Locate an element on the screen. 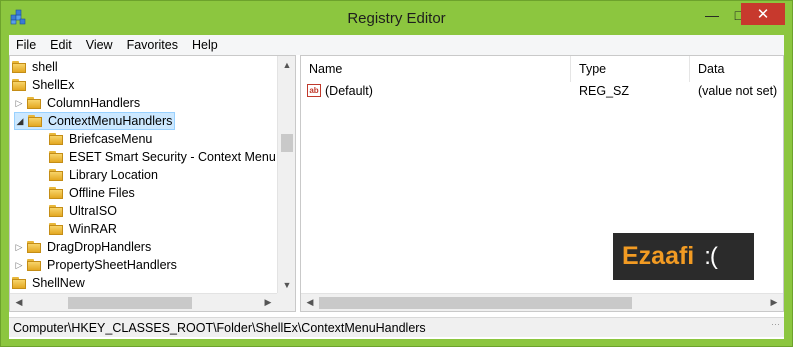 This screenshot has width=793, height=347. close-button: ✕ is located at coordinates (763, 14).